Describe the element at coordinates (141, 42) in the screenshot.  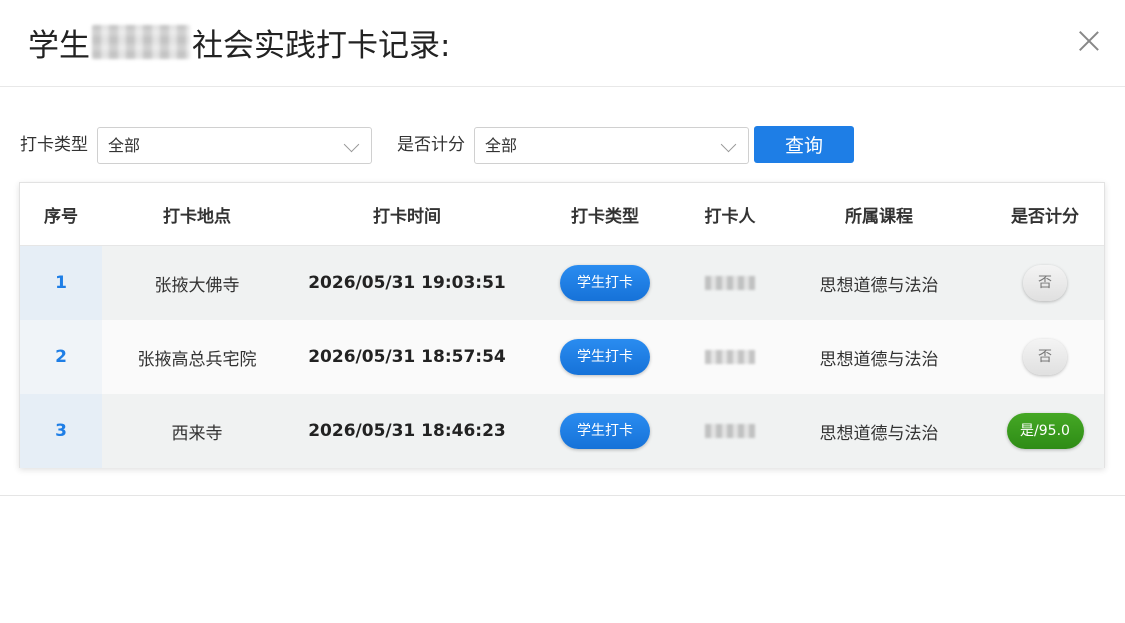
I see `redacted-student-name` at that location.